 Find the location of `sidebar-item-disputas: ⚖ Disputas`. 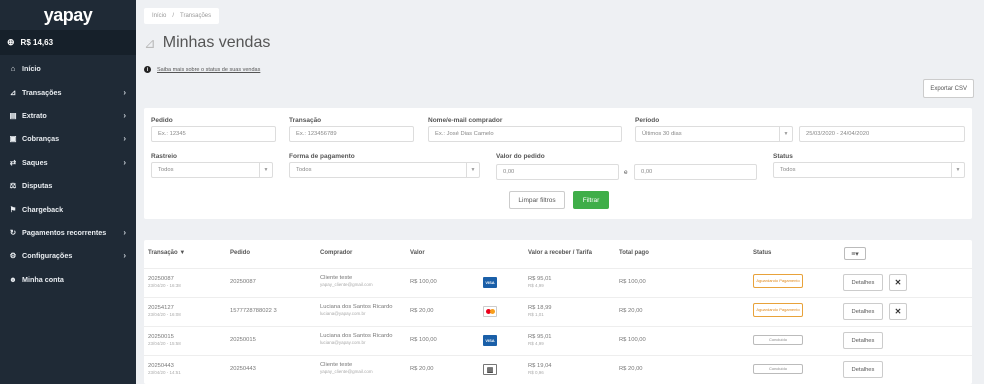

sidebar-item-disputas: ⚖ Disputas is located at coordinates (68, 185).